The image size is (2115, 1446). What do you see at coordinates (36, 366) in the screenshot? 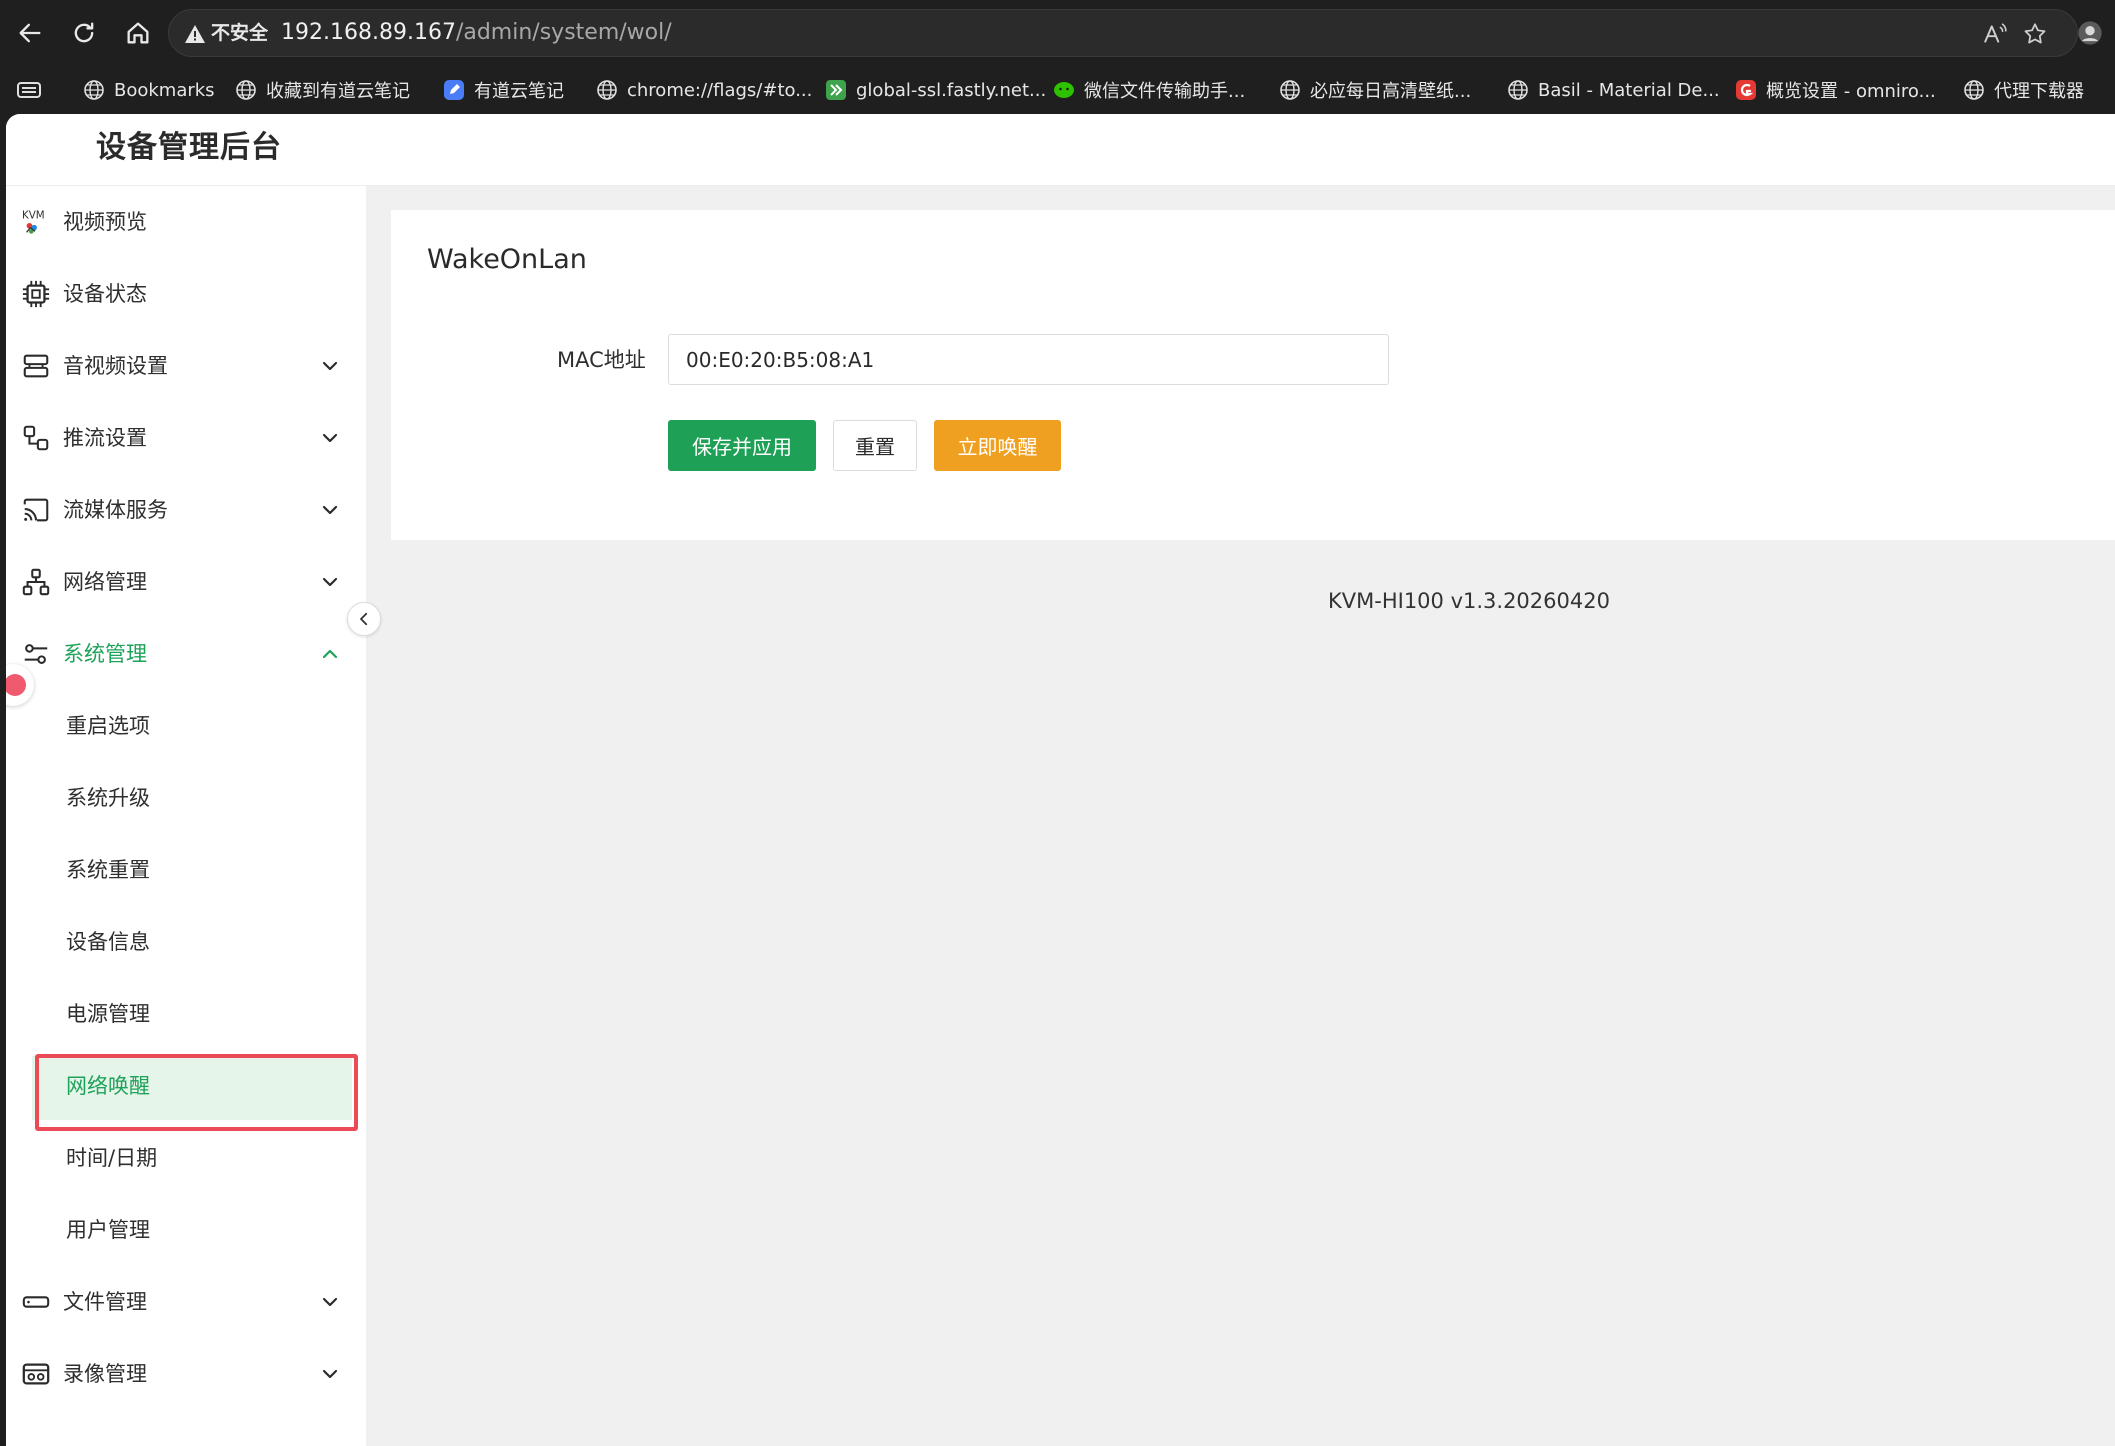
I see `av-settings-icon` at bounding box center [36, 366].